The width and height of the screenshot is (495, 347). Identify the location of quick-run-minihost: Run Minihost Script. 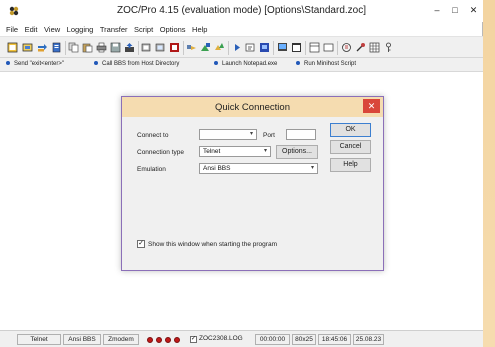
(326, 64).